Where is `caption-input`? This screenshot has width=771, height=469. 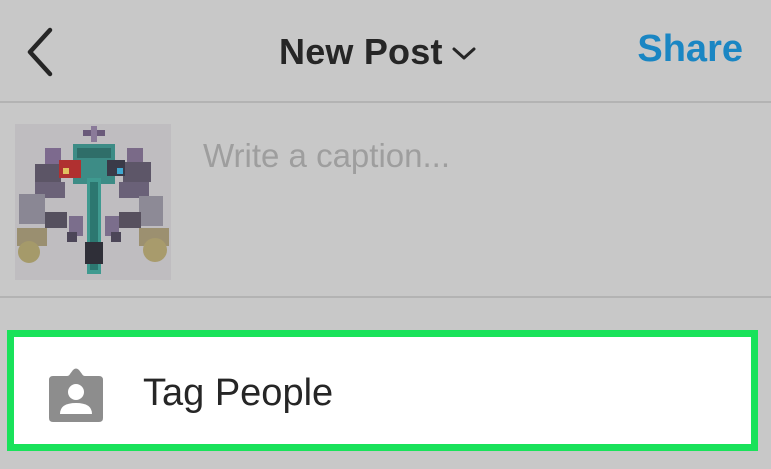 caption-input is located at coordinates (473, 156).